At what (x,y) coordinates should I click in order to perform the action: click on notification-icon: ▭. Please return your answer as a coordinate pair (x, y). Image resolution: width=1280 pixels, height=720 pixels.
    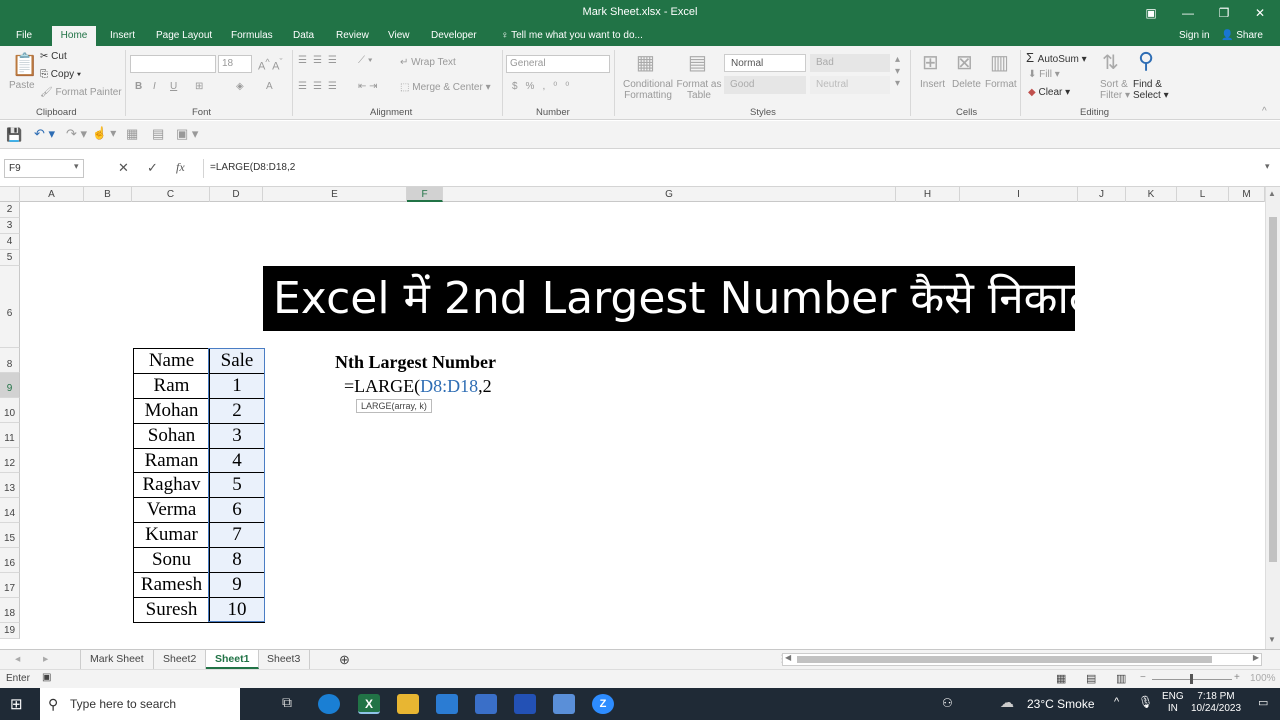
    Looking at the image, I should click on (1263, 702).